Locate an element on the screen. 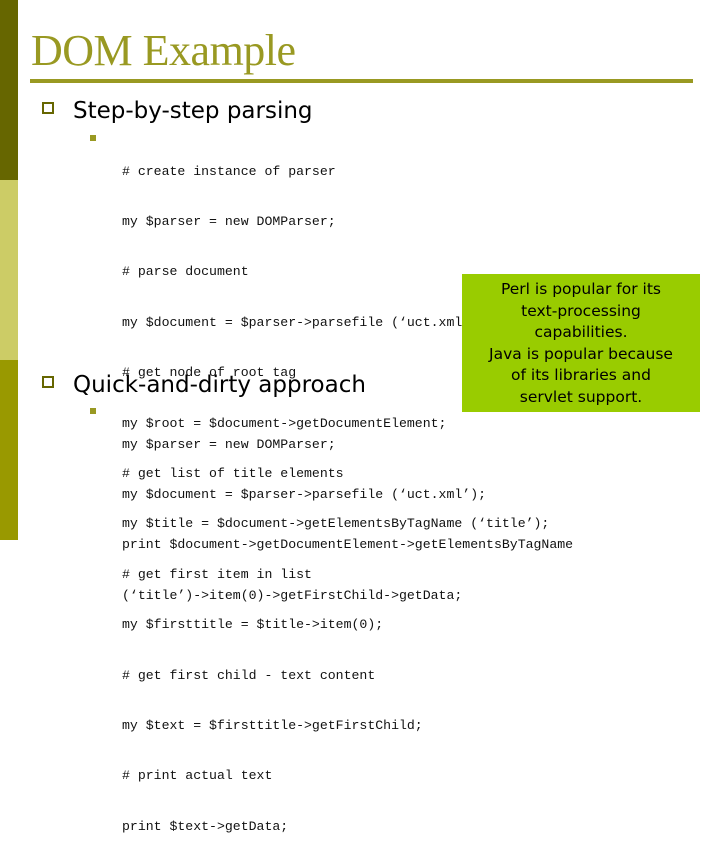  sidebar-segment-bottom is located at coordinates (9, 450).